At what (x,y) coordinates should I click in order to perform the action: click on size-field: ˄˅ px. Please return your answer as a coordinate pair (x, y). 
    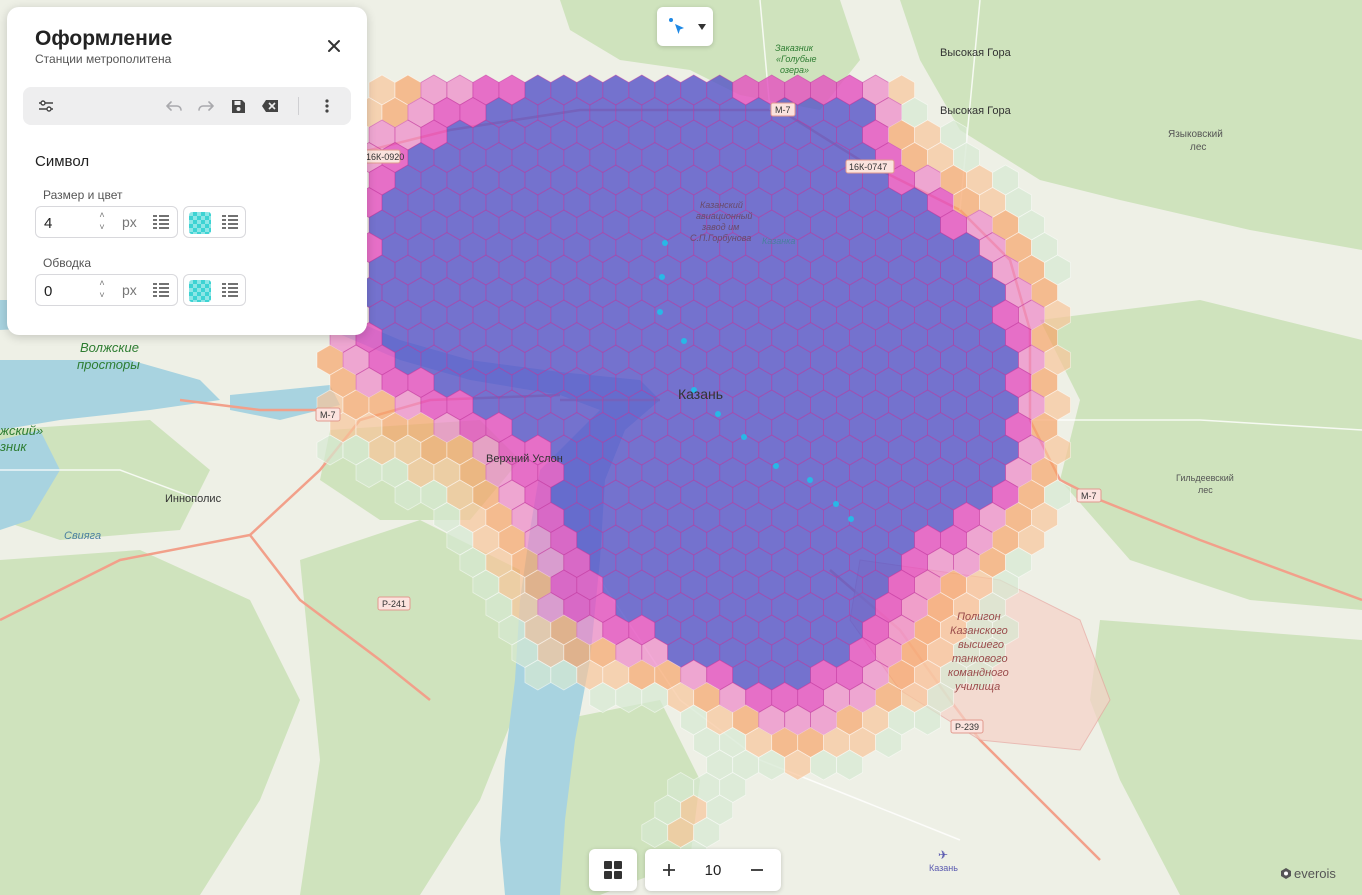
    Looking at the image, I should click on (106, 222).